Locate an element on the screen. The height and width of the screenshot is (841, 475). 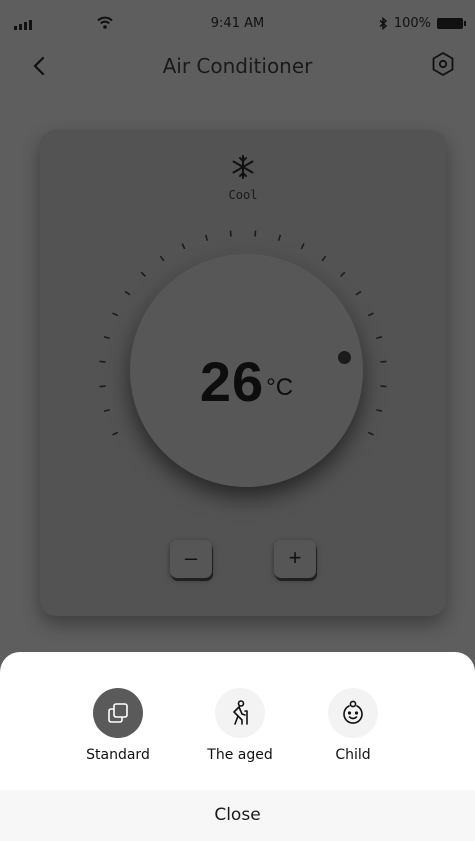
option-label: Standard is located at coordinates (118, 755).